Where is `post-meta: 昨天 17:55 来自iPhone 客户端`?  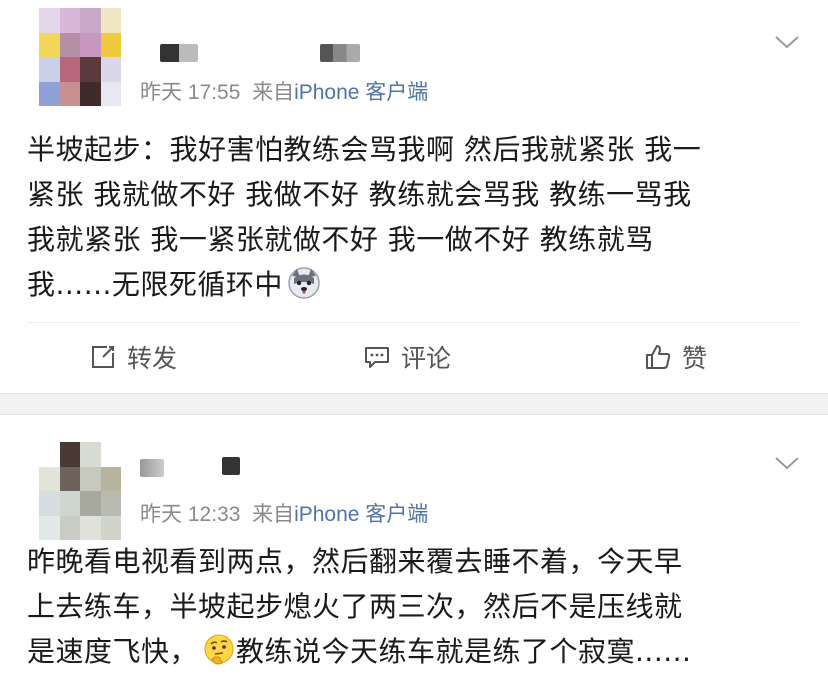
post-meta: 昨天 17:55 来自iPhone 客户端 is located at coordinates (284, 91).